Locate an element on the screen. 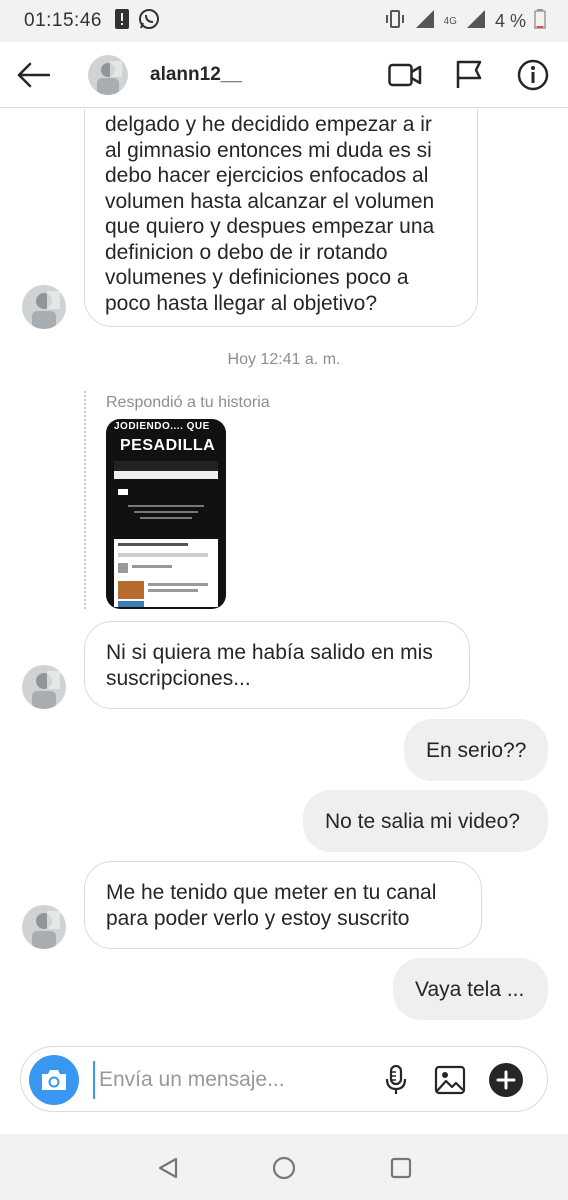  system-nav-bar is located at coordinates (284, 1167).